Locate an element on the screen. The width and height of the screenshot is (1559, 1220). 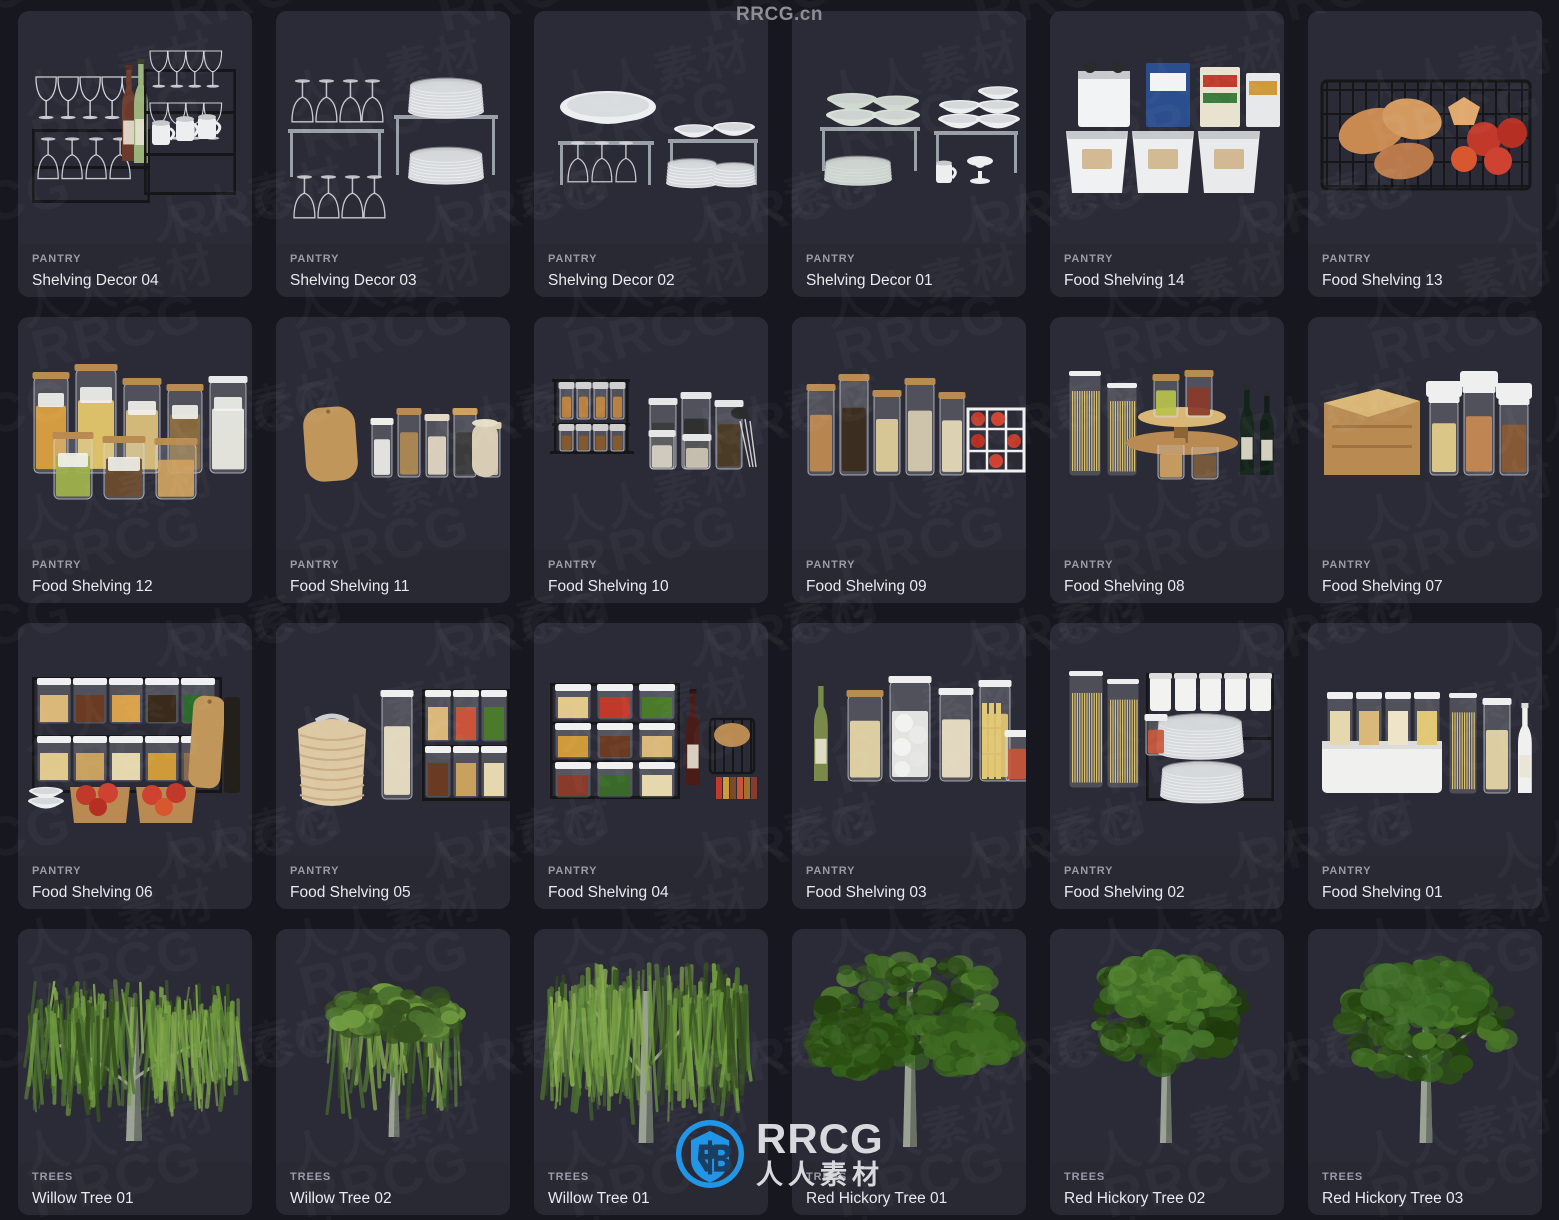
asset-card: PANTRY Food Shelving 06 is located at coordinates (135, 766).